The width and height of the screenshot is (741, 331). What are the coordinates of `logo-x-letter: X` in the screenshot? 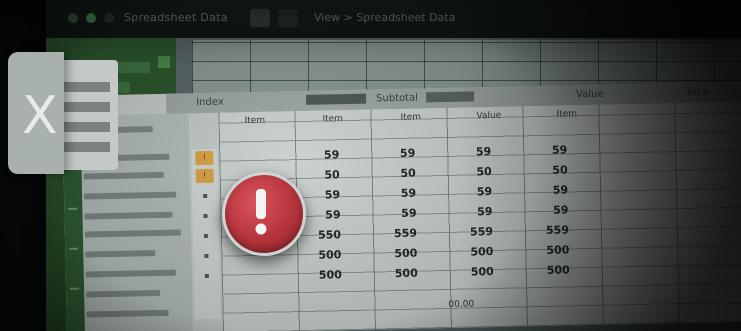 It's located at (40, 116).